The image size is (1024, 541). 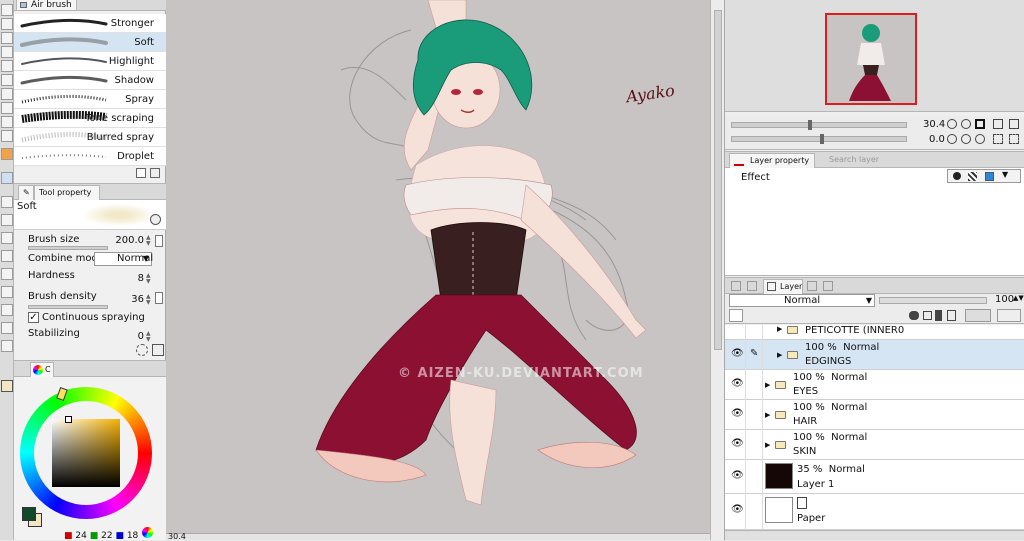 I want to click on tone-effect-icon, so click(x=972, y=176).